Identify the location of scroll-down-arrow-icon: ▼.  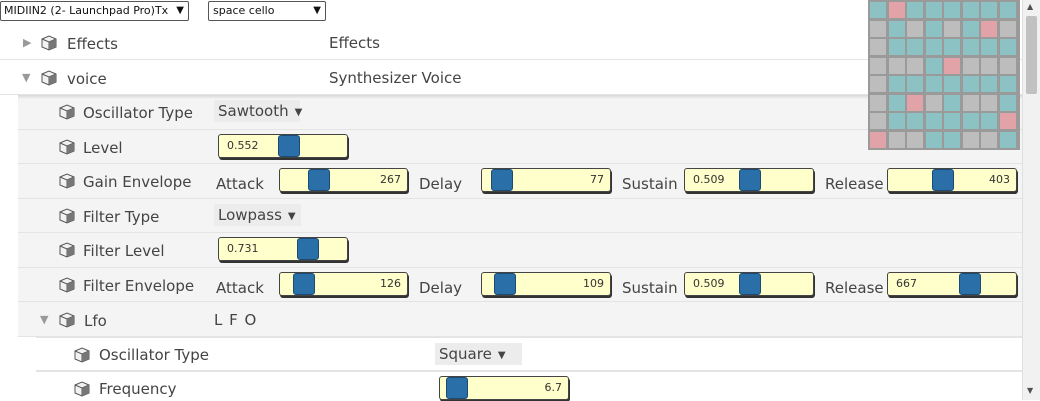
(1030, 390).